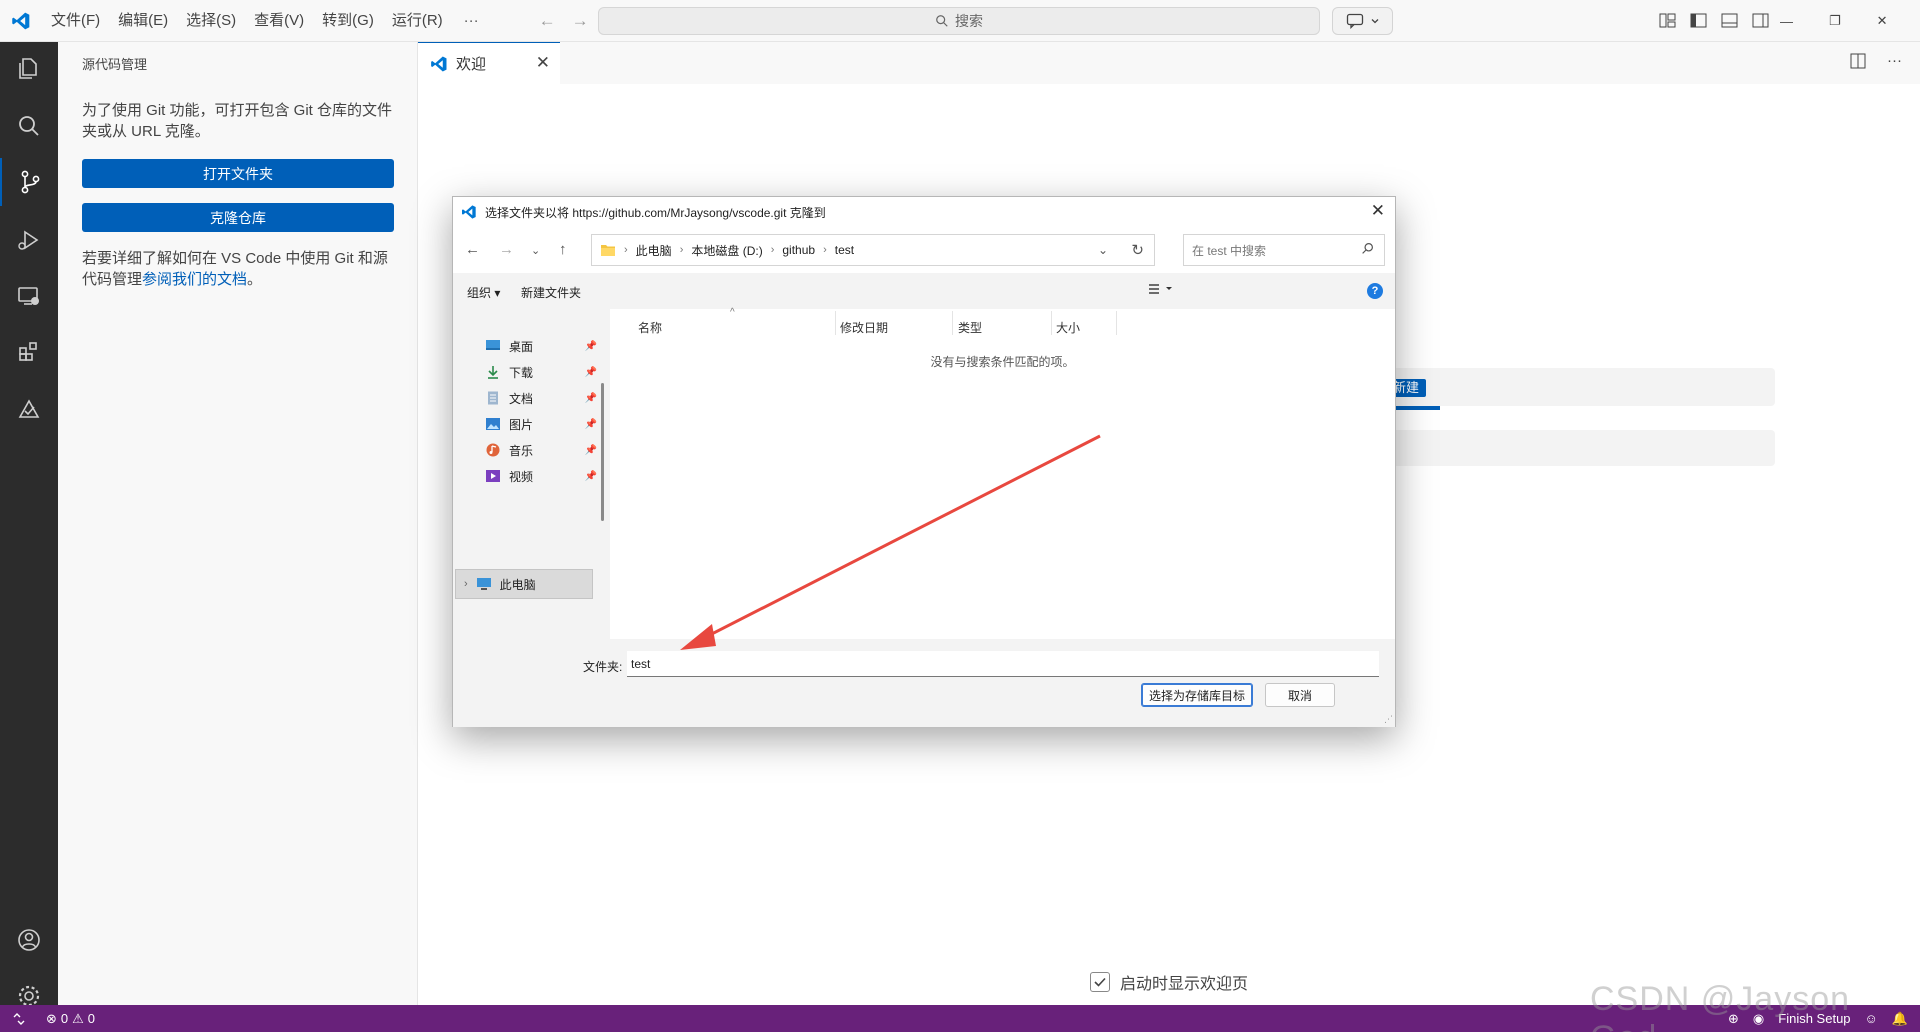  I want to click on dialog-close-icon: ✕, so click(1378, 211).